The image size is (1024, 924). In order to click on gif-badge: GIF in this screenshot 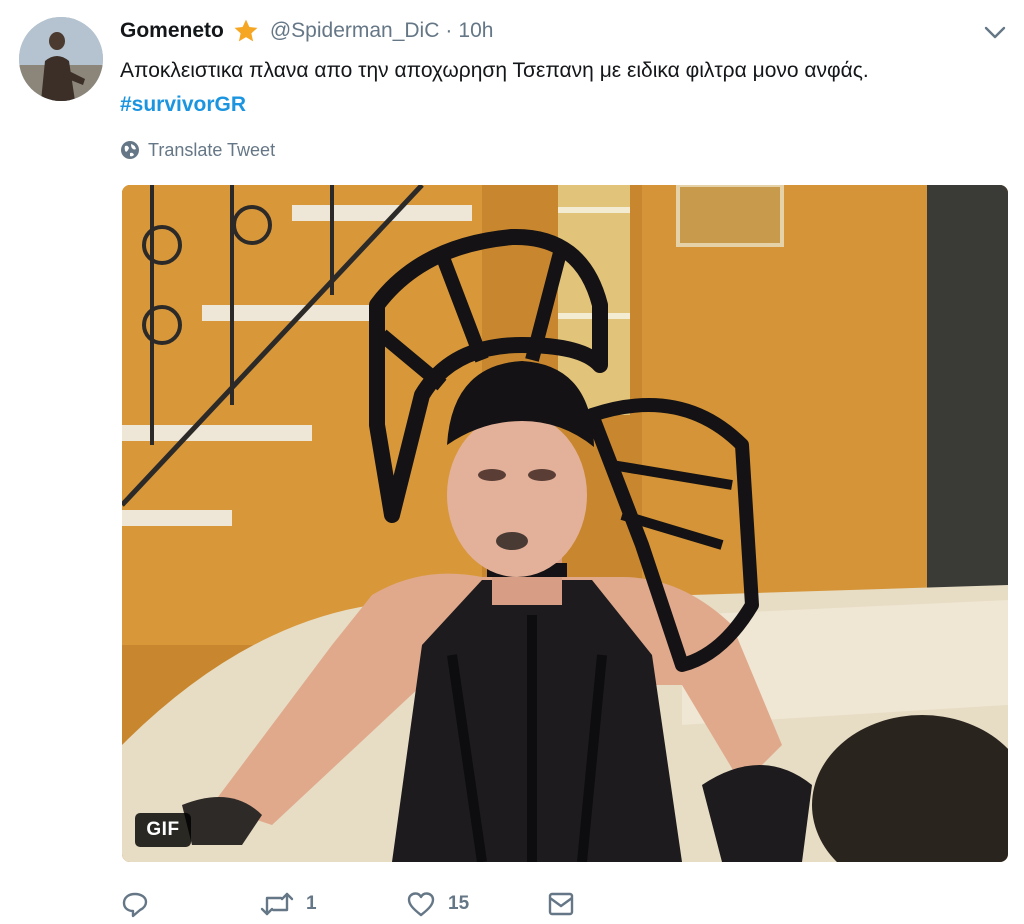, I will do `click(163, 830)`.